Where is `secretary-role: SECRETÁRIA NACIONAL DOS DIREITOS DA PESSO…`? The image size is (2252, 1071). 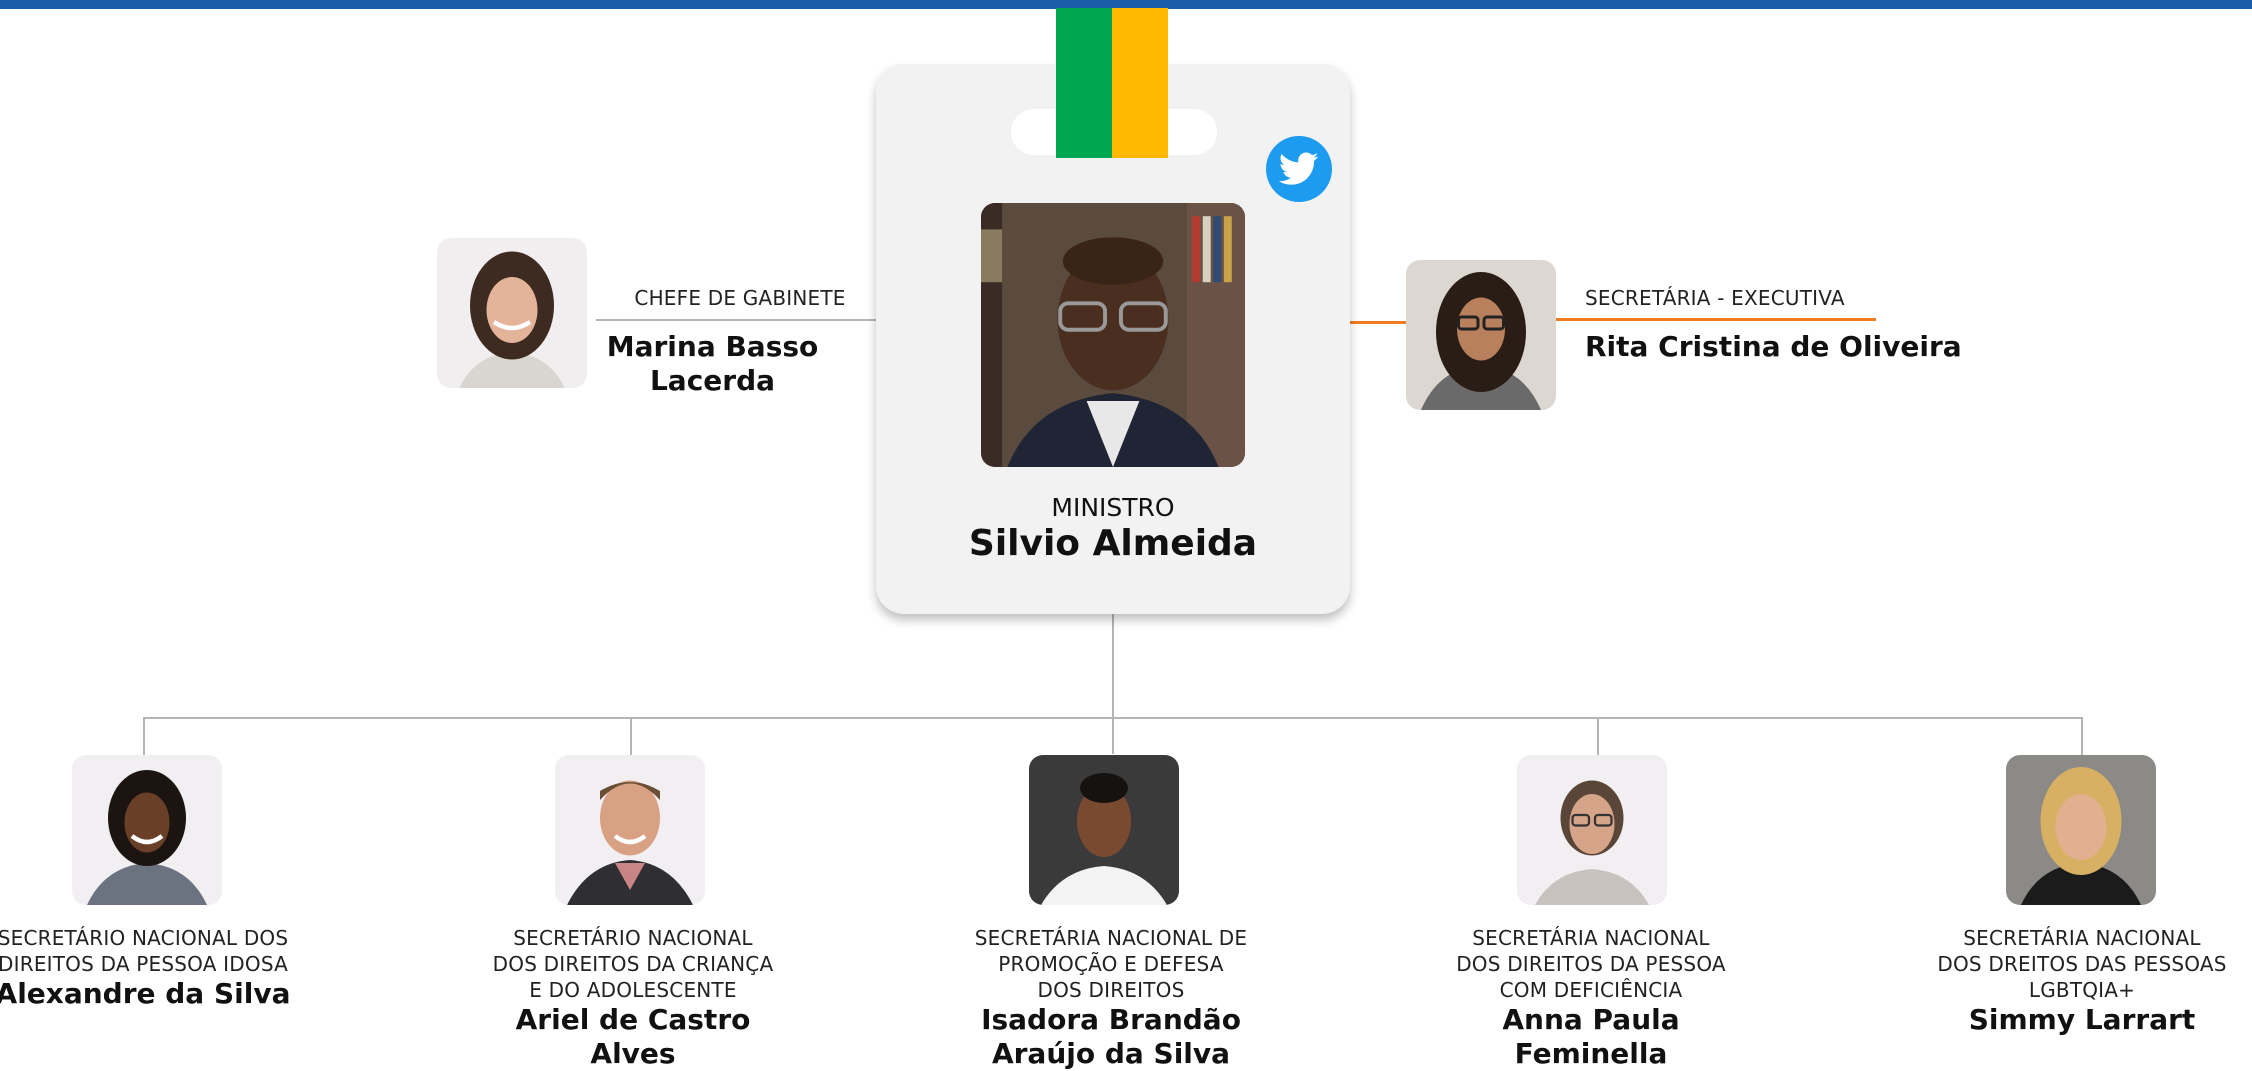 secretary-role: SECRETÁRIA NACIONAL DOS DIREITOS DA PESSO… is located at coordinates (1591, 964).